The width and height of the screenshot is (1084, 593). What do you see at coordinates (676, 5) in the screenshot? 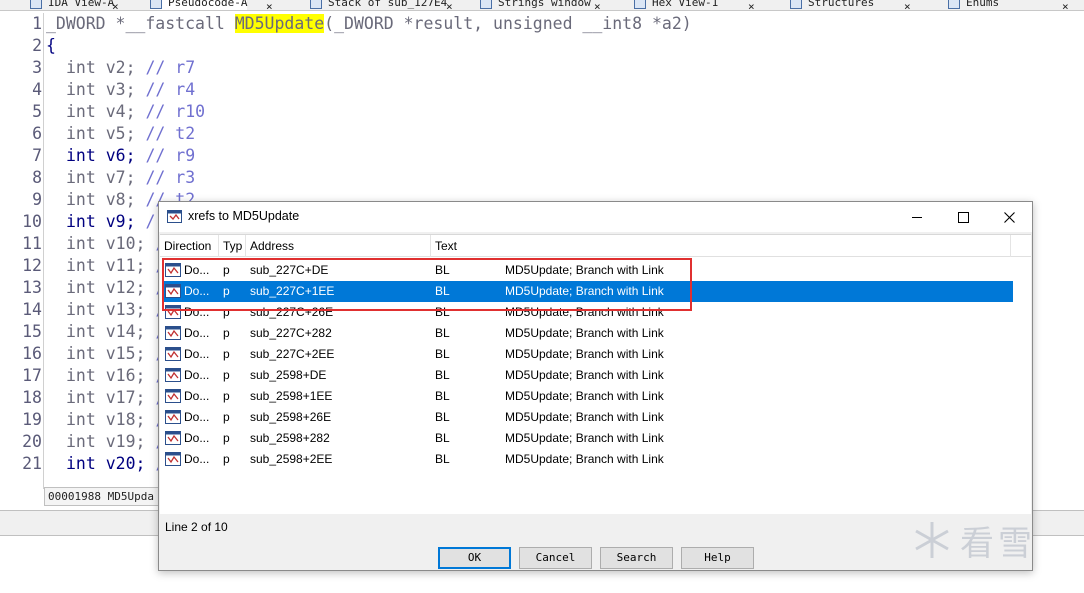
I see `tab-hex-view-1: Hex View-1` at bounding box center [676, 5].